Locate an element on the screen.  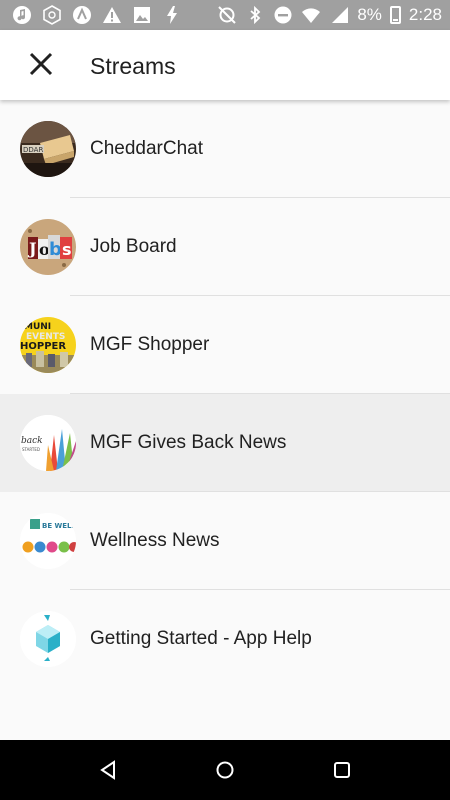
status-left-icons is located at coordinates (97, 15).